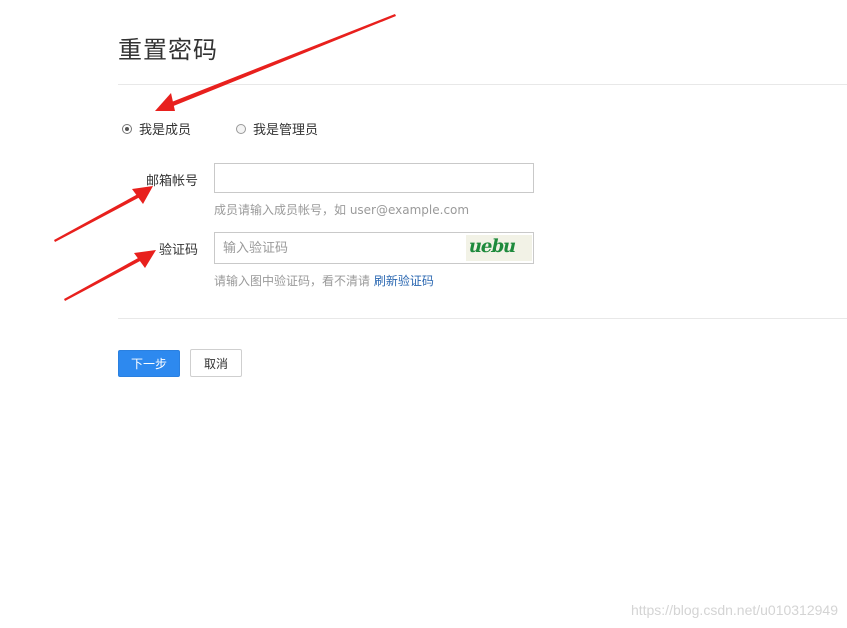  What do you see at coordinates (482, 318) in the screenshot?
I see `bottom-divider` at bounding box center [482, 318].